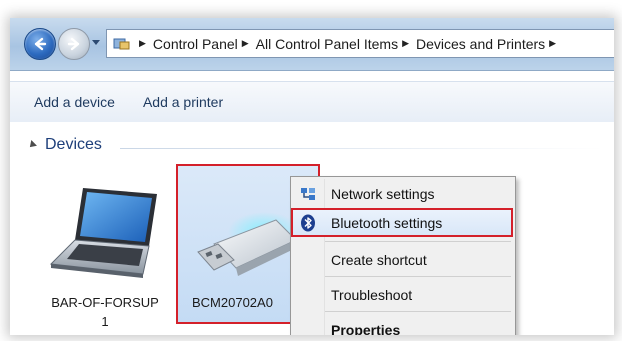 Image resolution: width=622 pixels, height=341 pixels. Describe the element at coordinates (387, 222) in the screenshot. I see `menu-item-label: Bluetooth settings` at that location.